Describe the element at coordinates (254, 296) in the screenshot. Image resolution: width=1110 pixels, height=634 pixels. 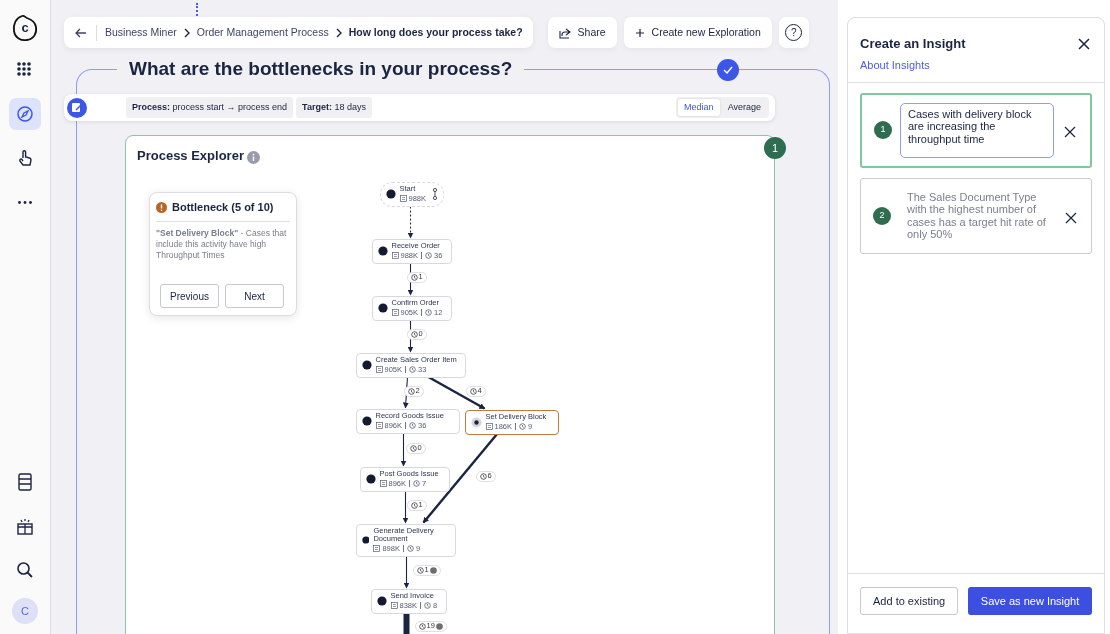
I see `next-button: Next` at that location.